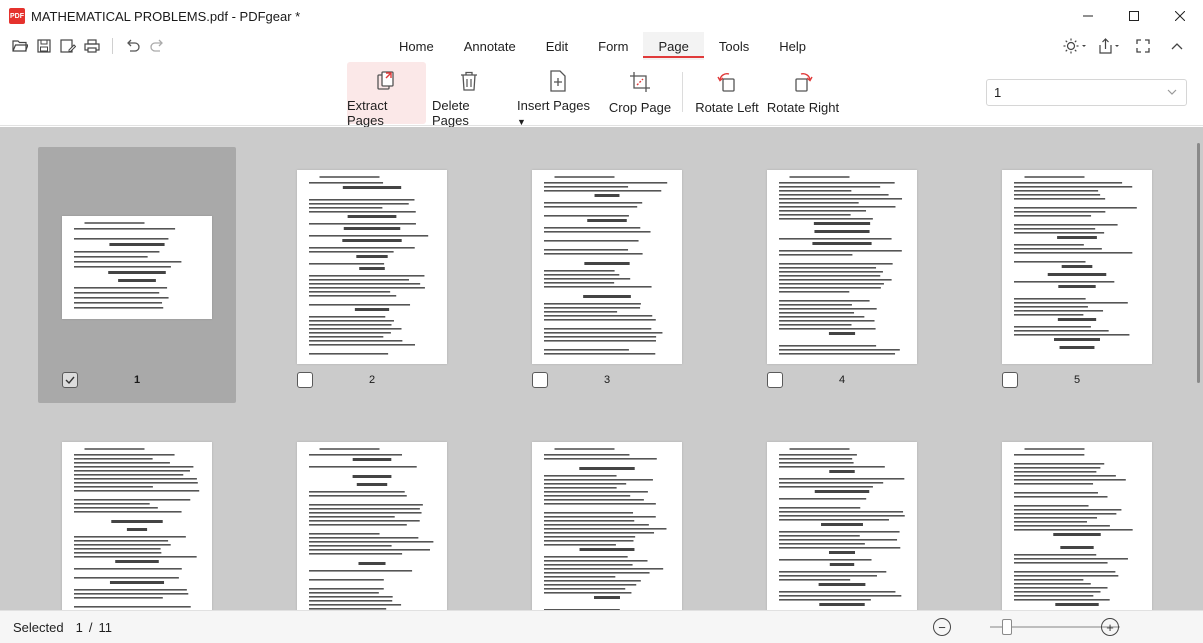 The image size is (1203, 643). What do you see at coordinates (1143, 46) in the screenshot?
I see `fullscreen-icon` at bounding box center [1143, 46].